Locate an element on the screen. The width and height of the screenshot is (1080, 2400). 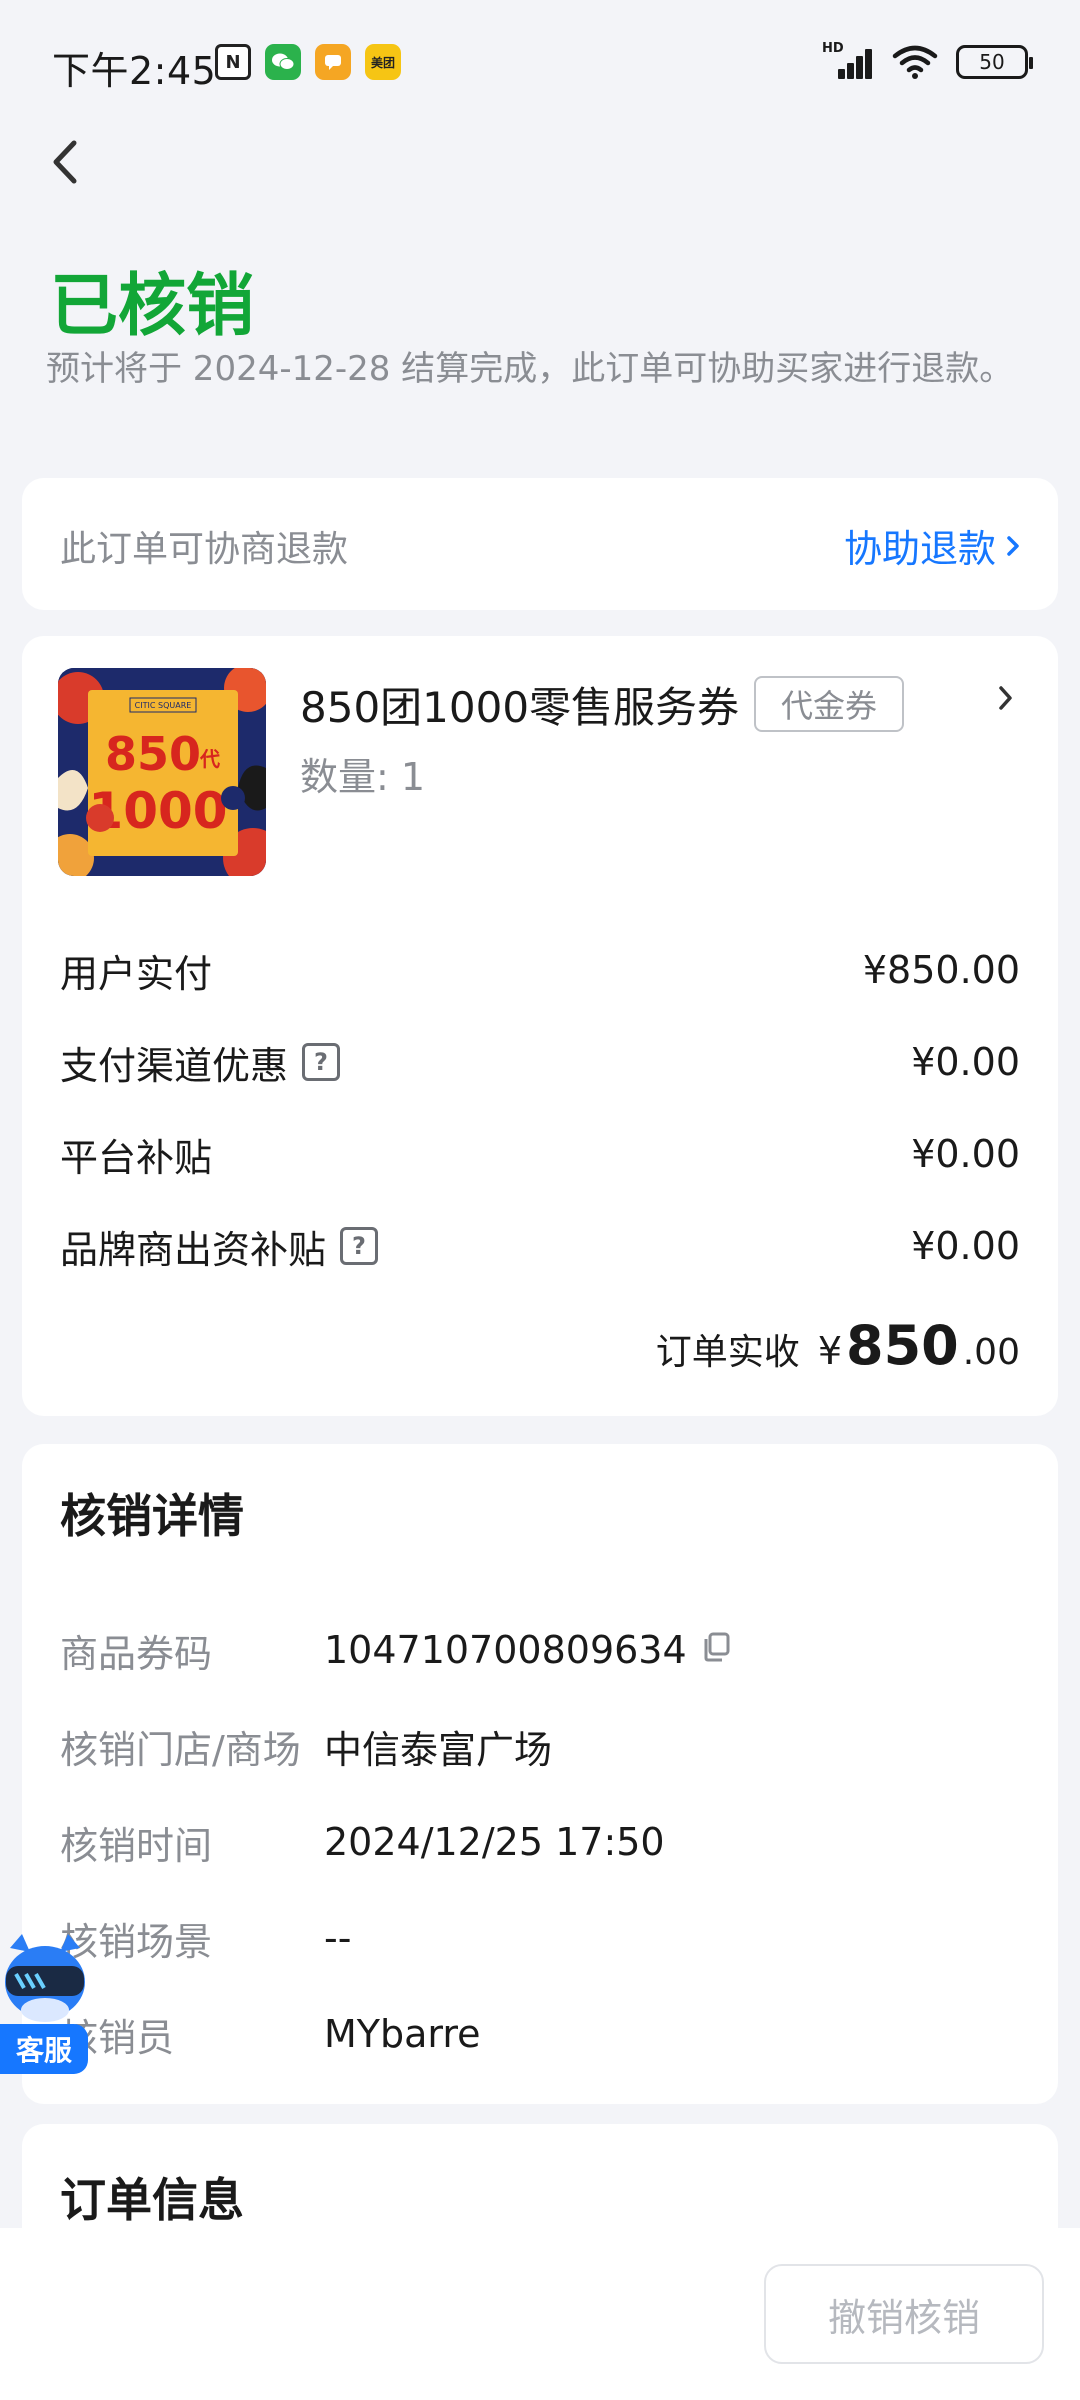
goods-detail-button is located at coordinates (1006, 700).